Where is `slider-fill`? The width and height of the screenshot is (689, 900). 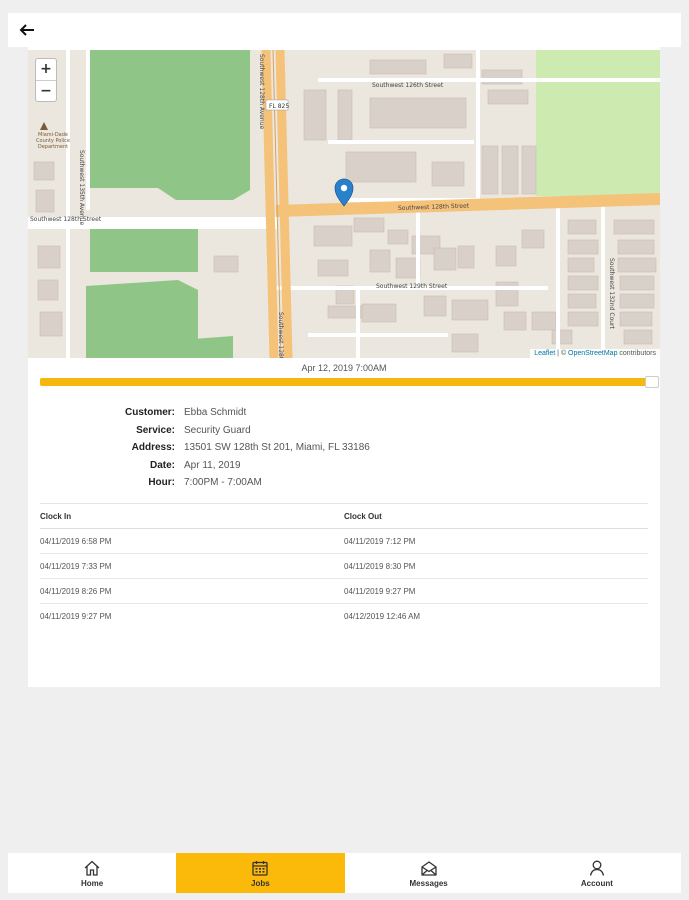 slider-fill is located at coordinates (346, 382).